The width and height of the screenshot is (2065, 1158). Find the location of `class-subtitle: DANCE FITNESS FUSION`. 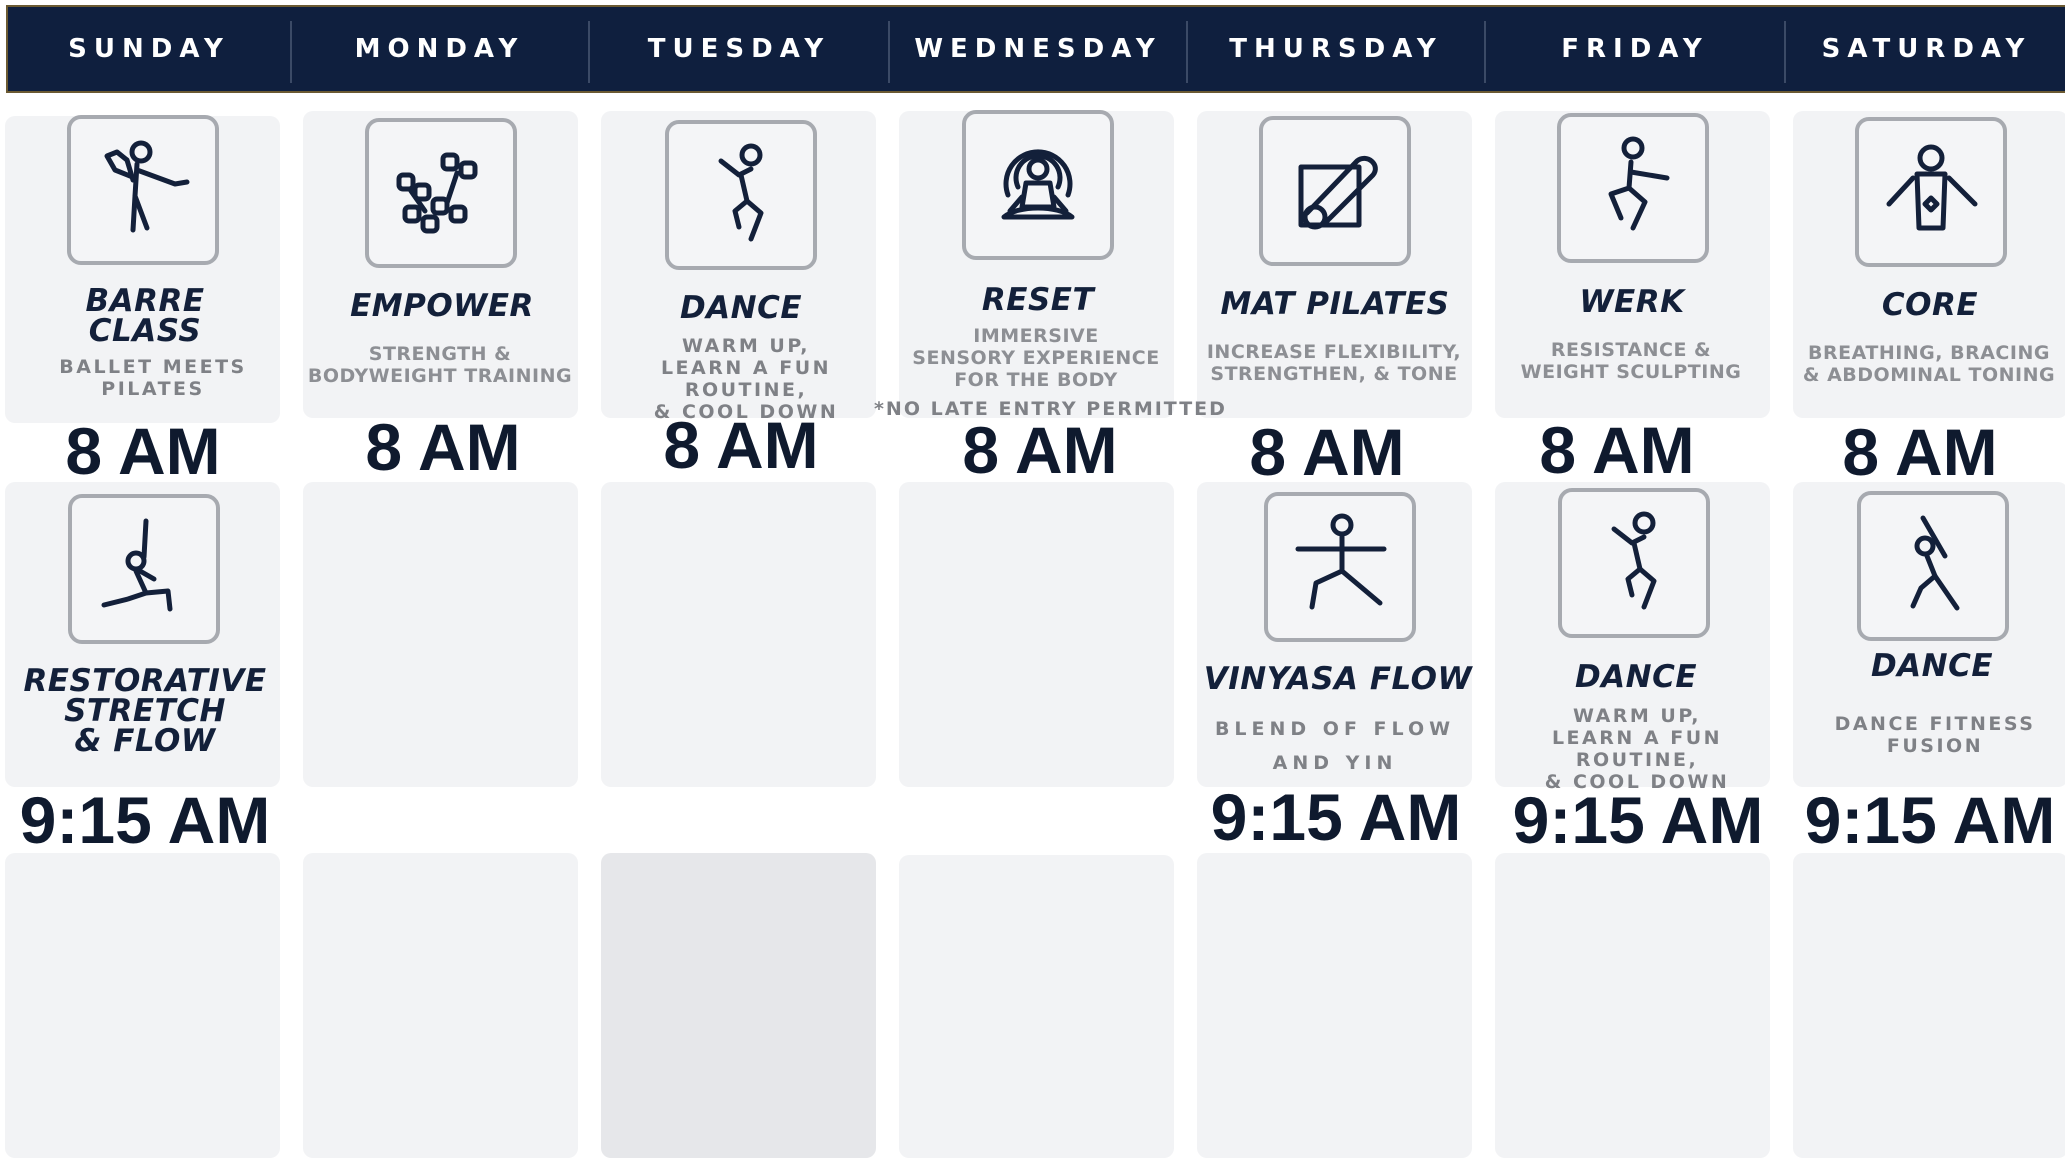

class-subtitle: DANCE FITNESS FUSION is located at coordinates (1935, 735).